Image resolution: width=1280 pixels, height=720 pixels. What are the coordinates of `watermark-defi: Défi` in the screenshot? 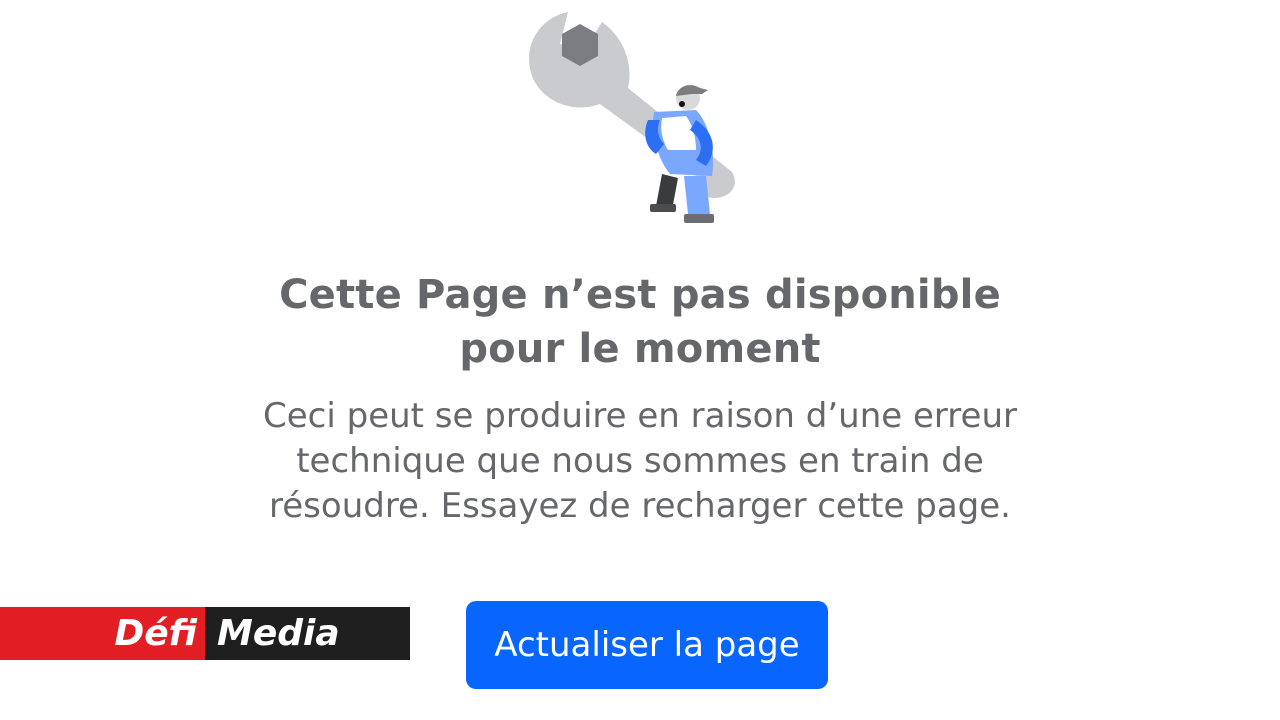 It's located at (102, 633).